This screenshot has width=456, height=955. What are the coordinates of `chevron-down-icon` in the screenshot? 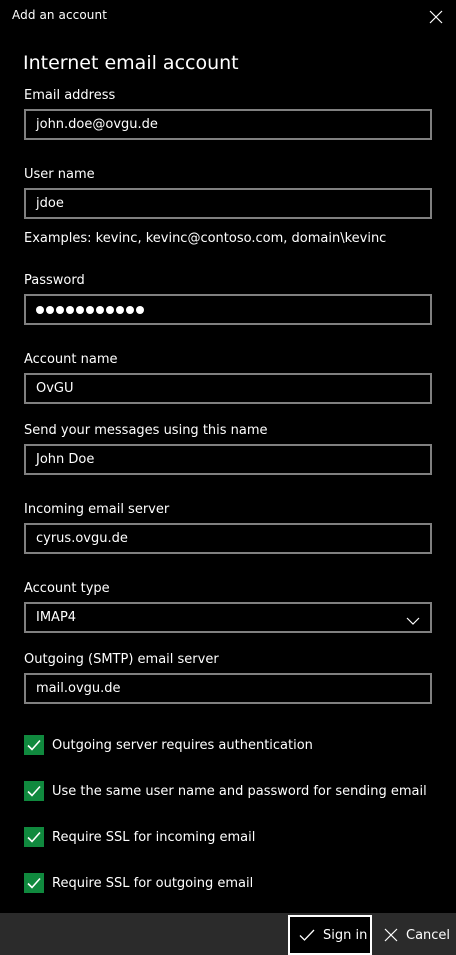 It's located at (413, 618).